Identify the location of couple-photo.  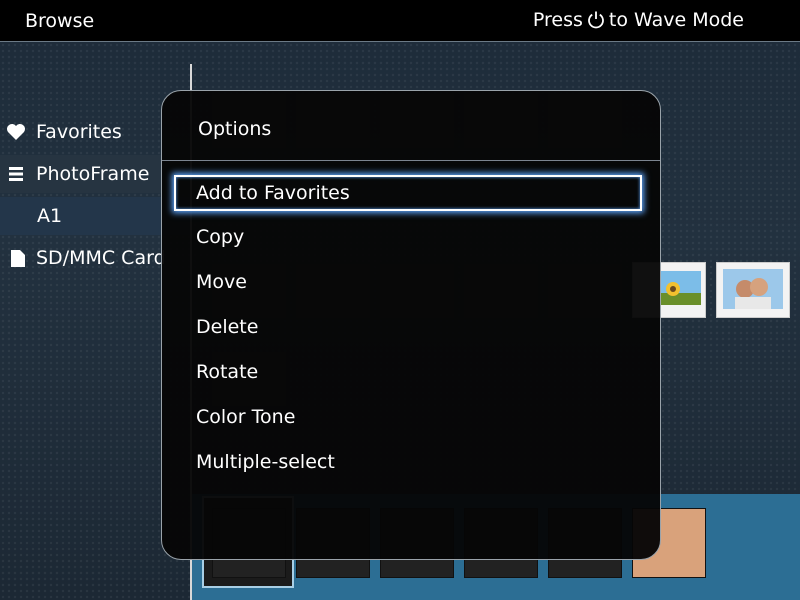
(753, 289).